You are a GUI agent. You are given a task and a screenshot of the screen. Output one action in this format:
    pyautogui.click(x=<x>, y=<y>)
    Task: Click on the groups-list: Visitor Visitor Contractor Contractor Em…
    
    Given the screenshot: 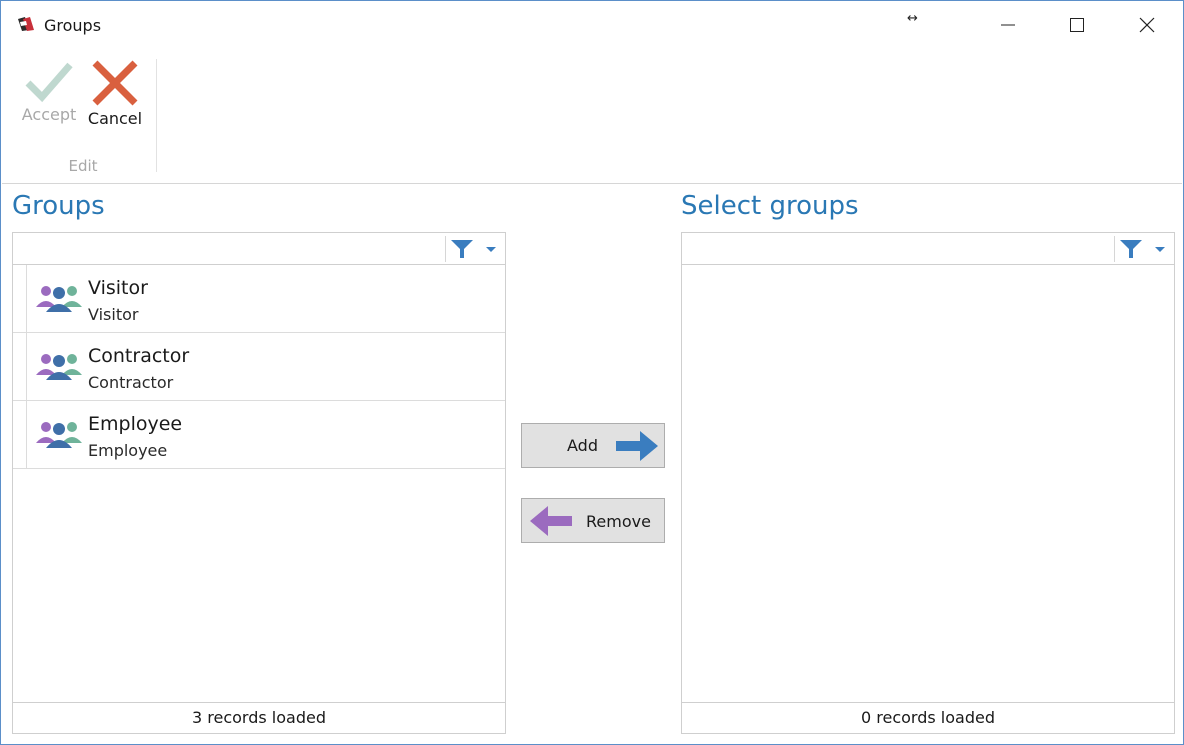 What is the action you would take?
    pyautogui.click(x=259, y=367)
    